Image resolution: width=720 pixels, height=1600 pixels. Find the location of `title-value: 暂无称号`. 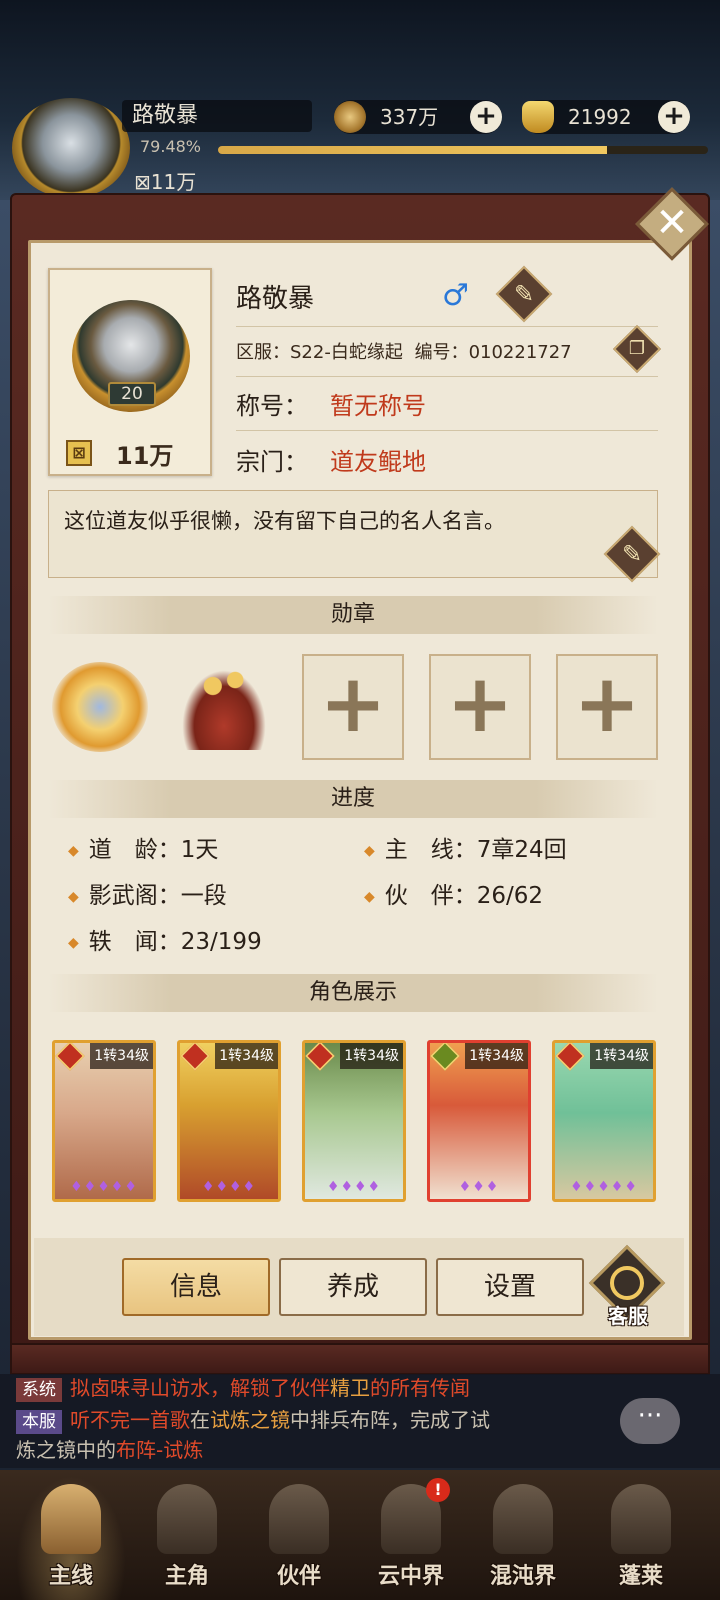

title-value: 暂无称号 is located at coordinates (378, 403).